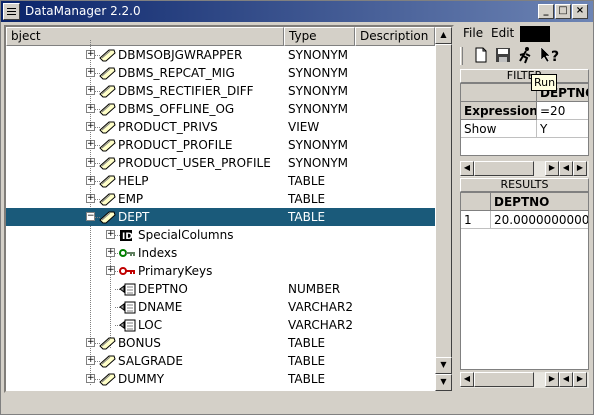 This screenshot has height=415, width=594. What do you see at coordinates (580, 379) in the screenshot?
I see `scroll-right-icon-4: ▶` at bounding box center [580, 379].